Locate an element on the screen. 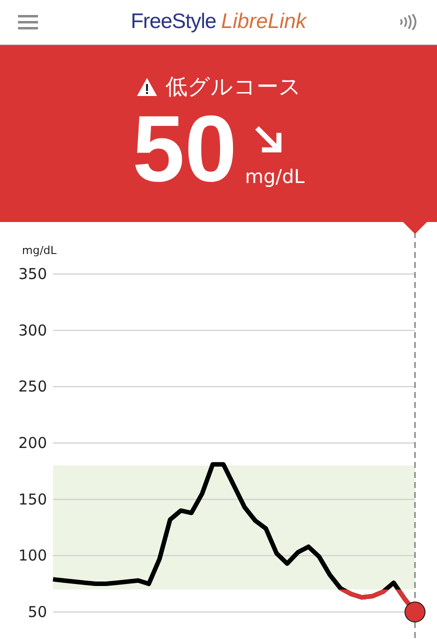 This screenshot has width=437, height=639. nfc-icon is located at coordinates (408, 22).